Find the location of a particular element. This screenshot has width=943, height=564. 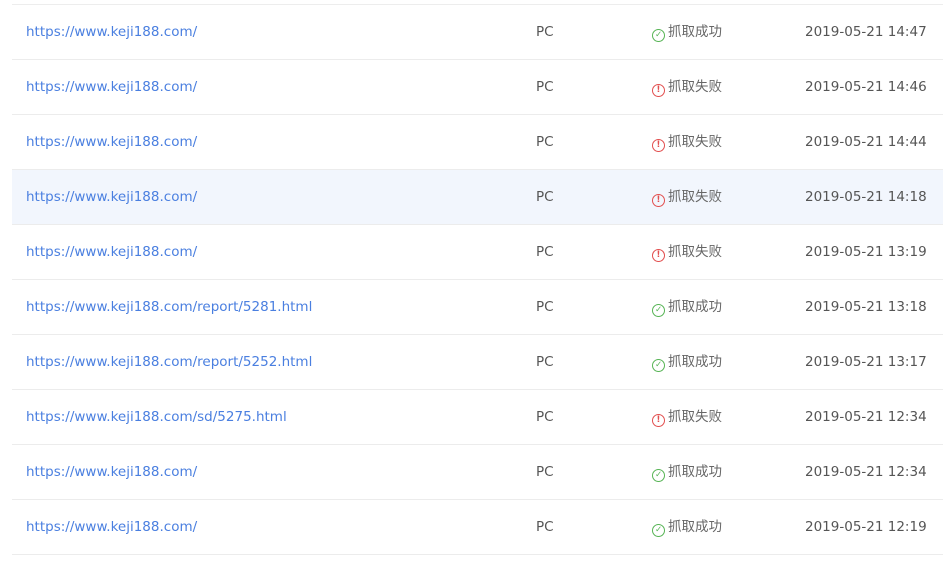

time-cell: 2019-05-21 13:19 is located at coordinates (866, 252).